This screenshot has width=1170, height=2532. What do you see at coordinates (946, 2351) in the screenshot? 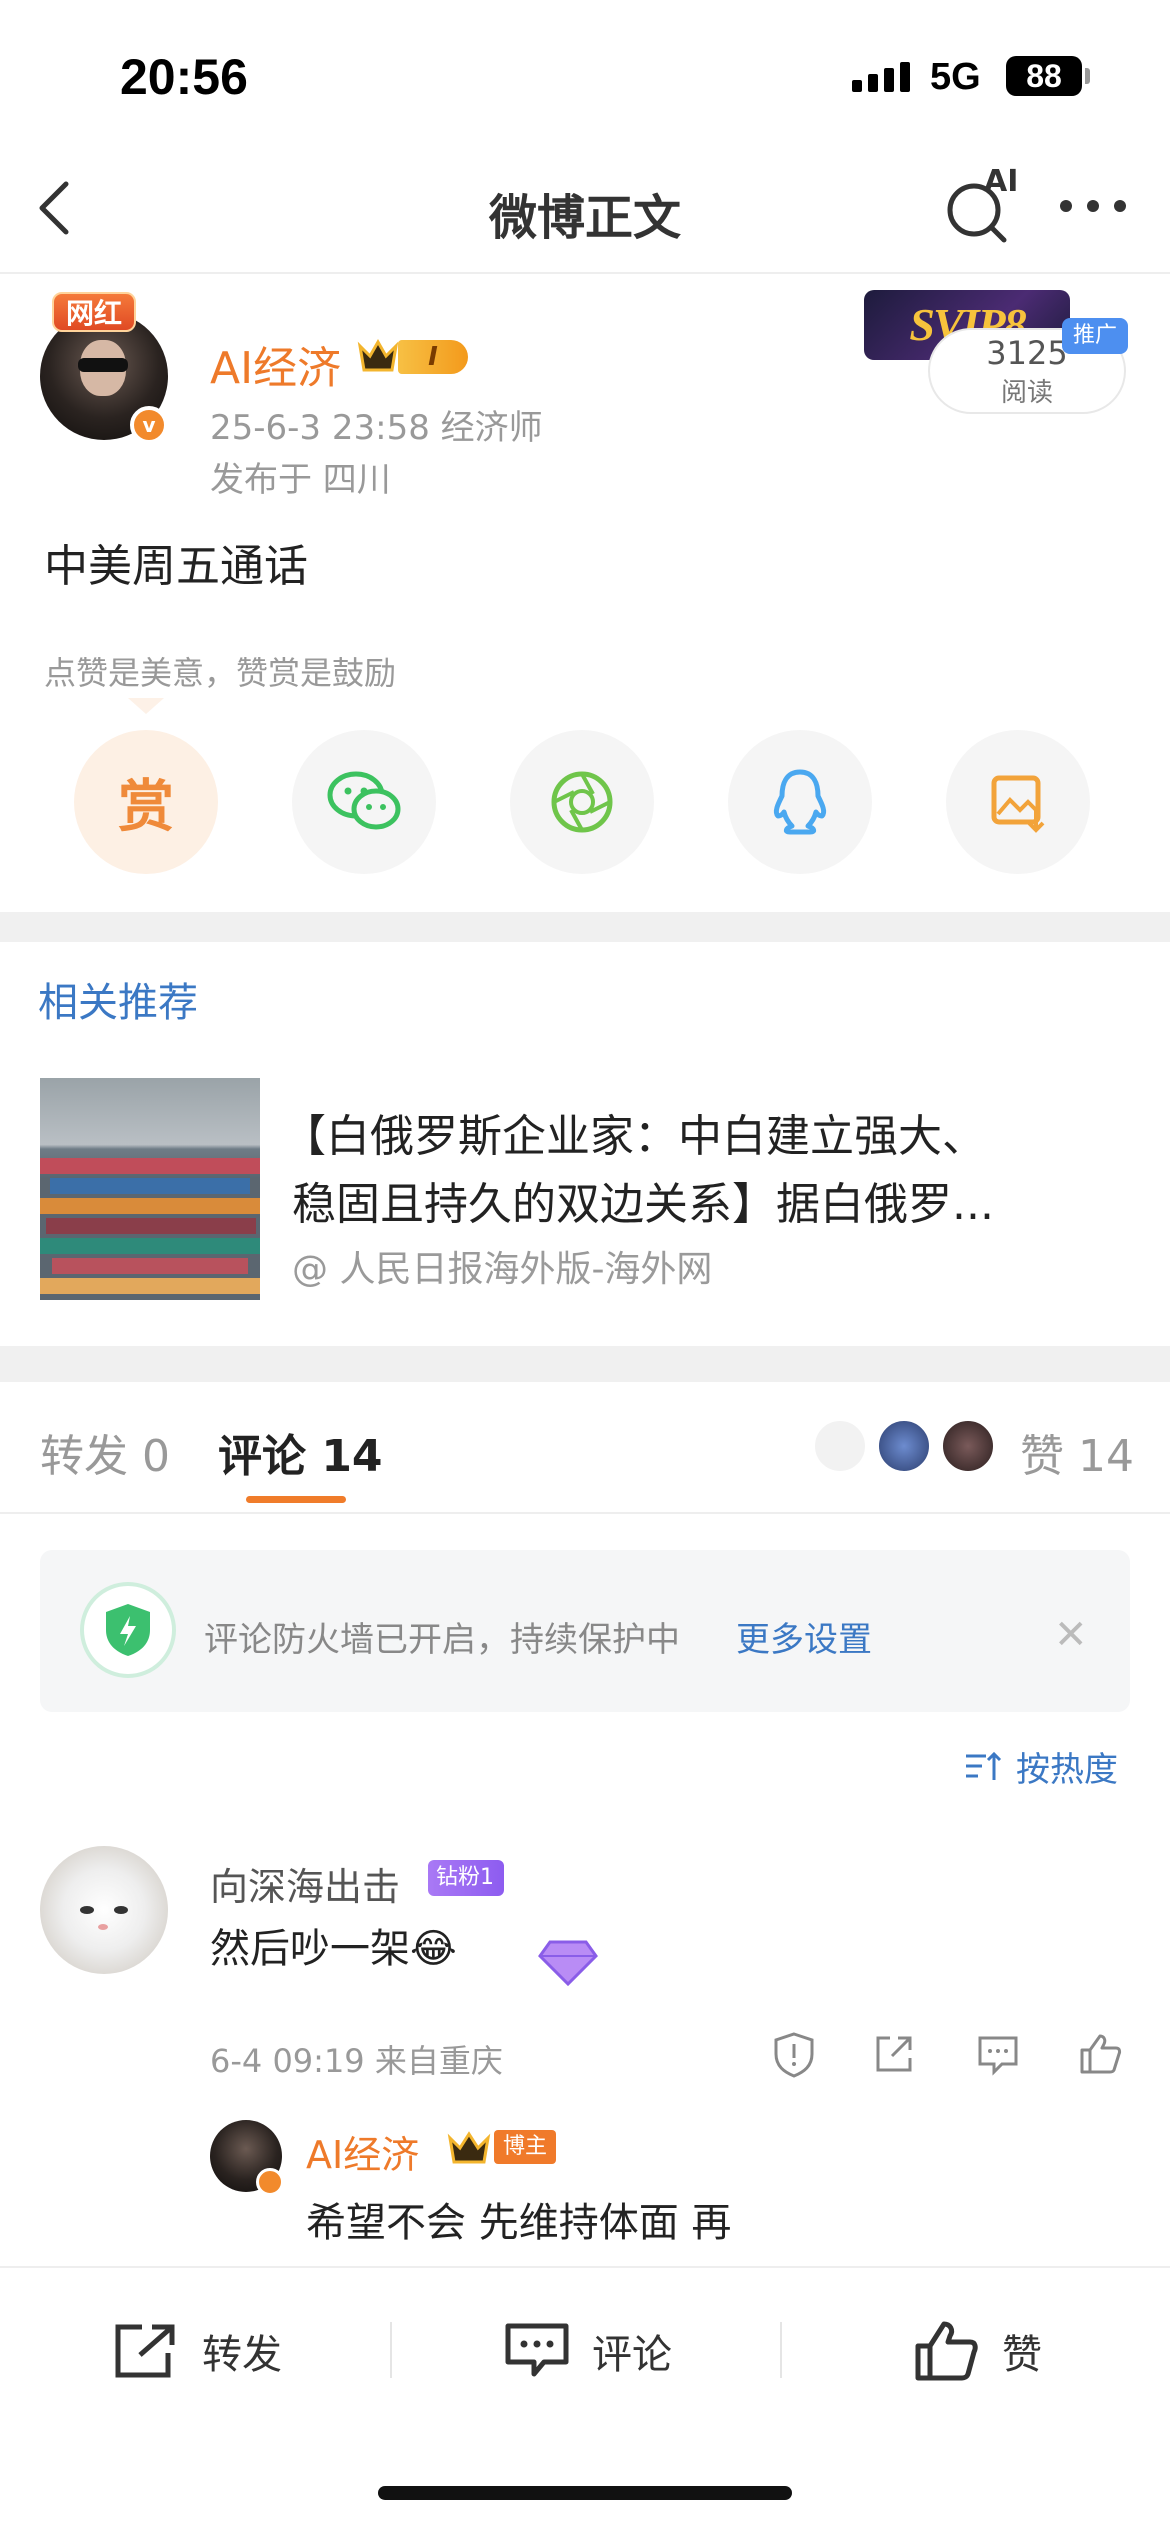
I see `thumbs-up-icon` at bounding box center [946, 2351].